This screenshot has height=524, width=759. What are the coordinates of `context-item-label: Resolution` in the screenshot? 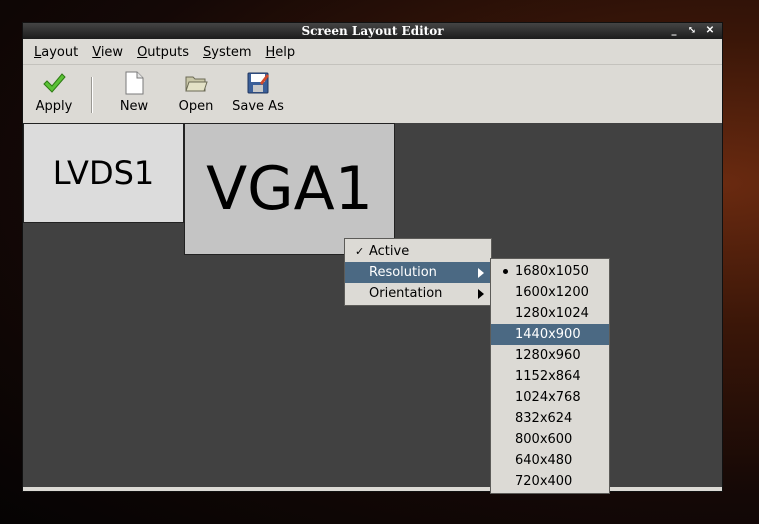 It's located at (403, 272).